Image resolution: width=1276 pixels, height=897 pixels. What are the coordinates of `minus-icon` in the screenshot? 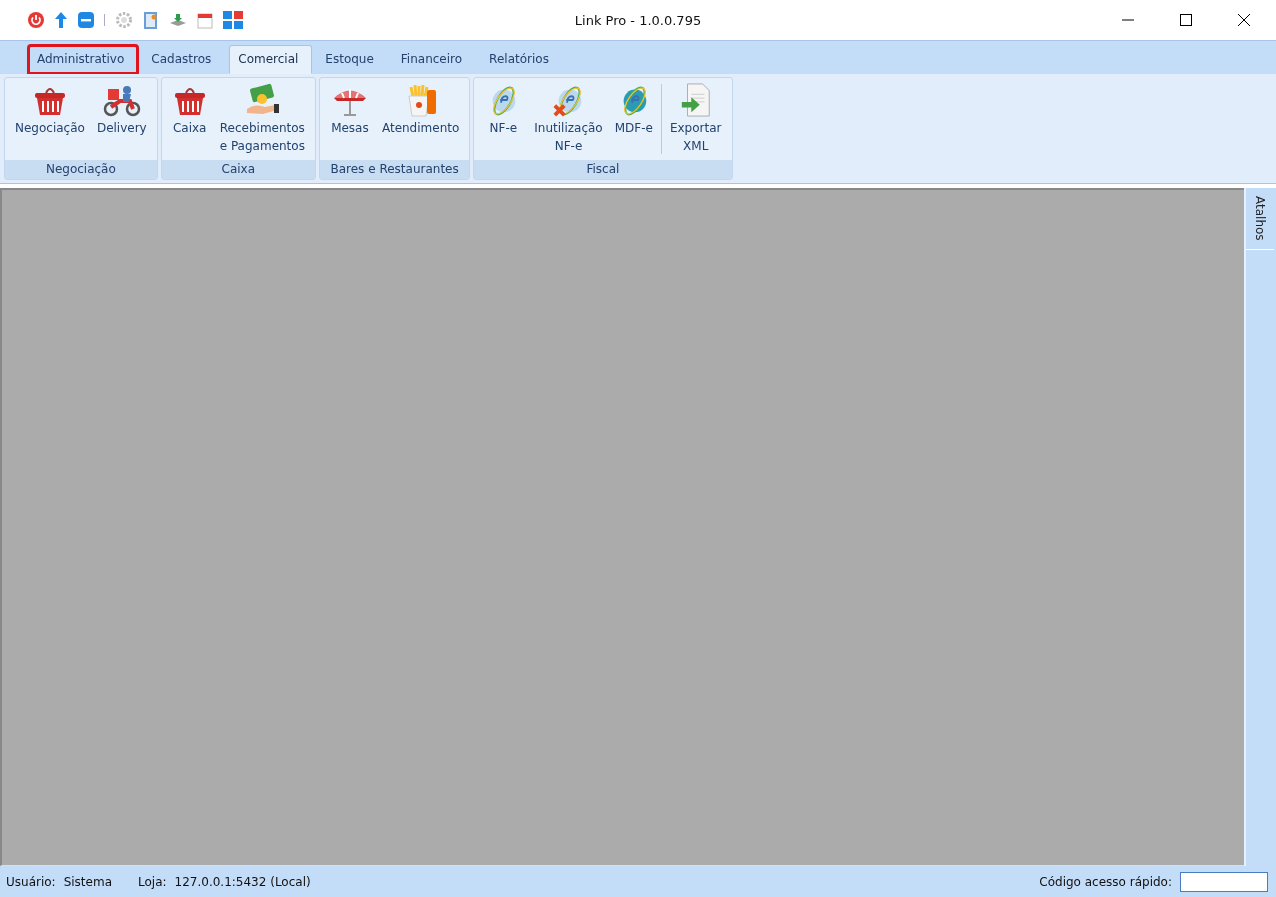 It's located at (86, 20).